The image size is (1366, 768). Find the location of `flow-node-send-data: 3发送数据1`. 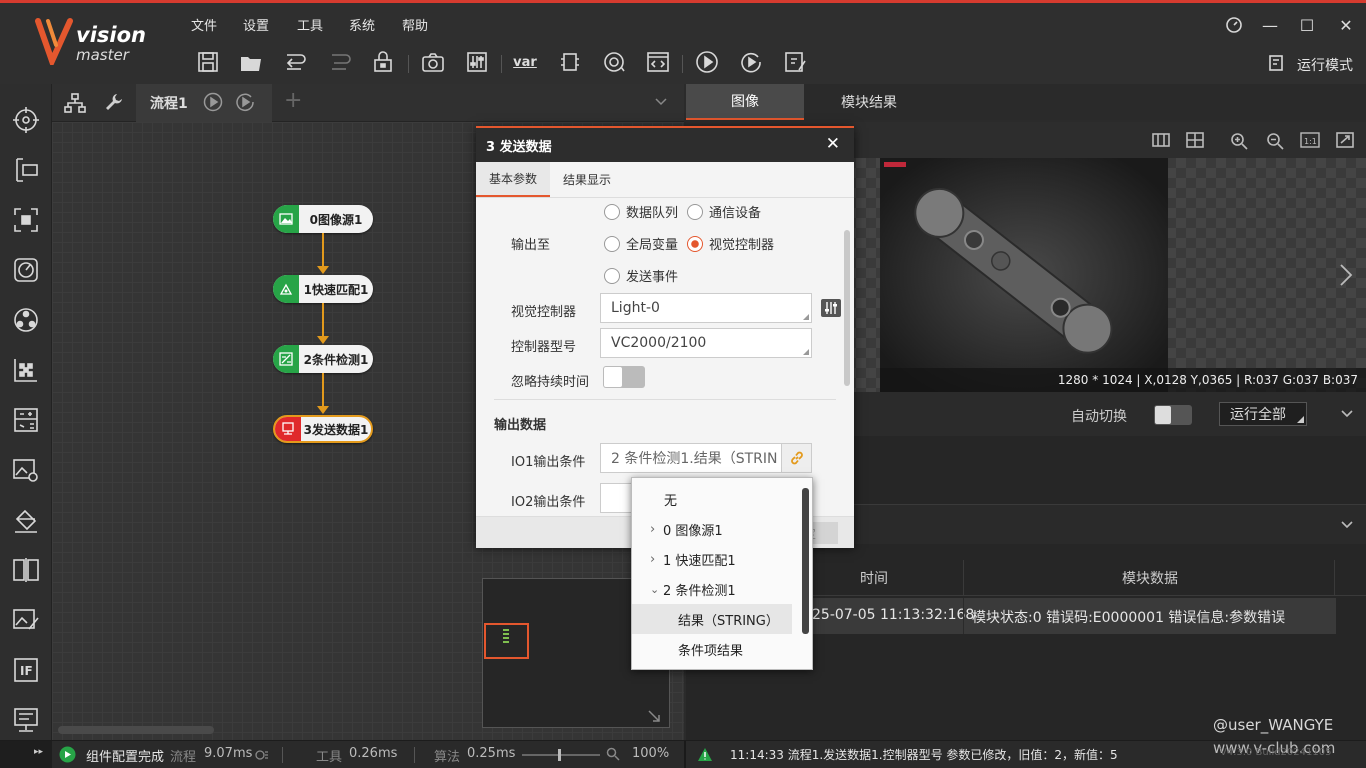

flow-node-send-data: 3发送数据1 is located at coordinates (323, 429).